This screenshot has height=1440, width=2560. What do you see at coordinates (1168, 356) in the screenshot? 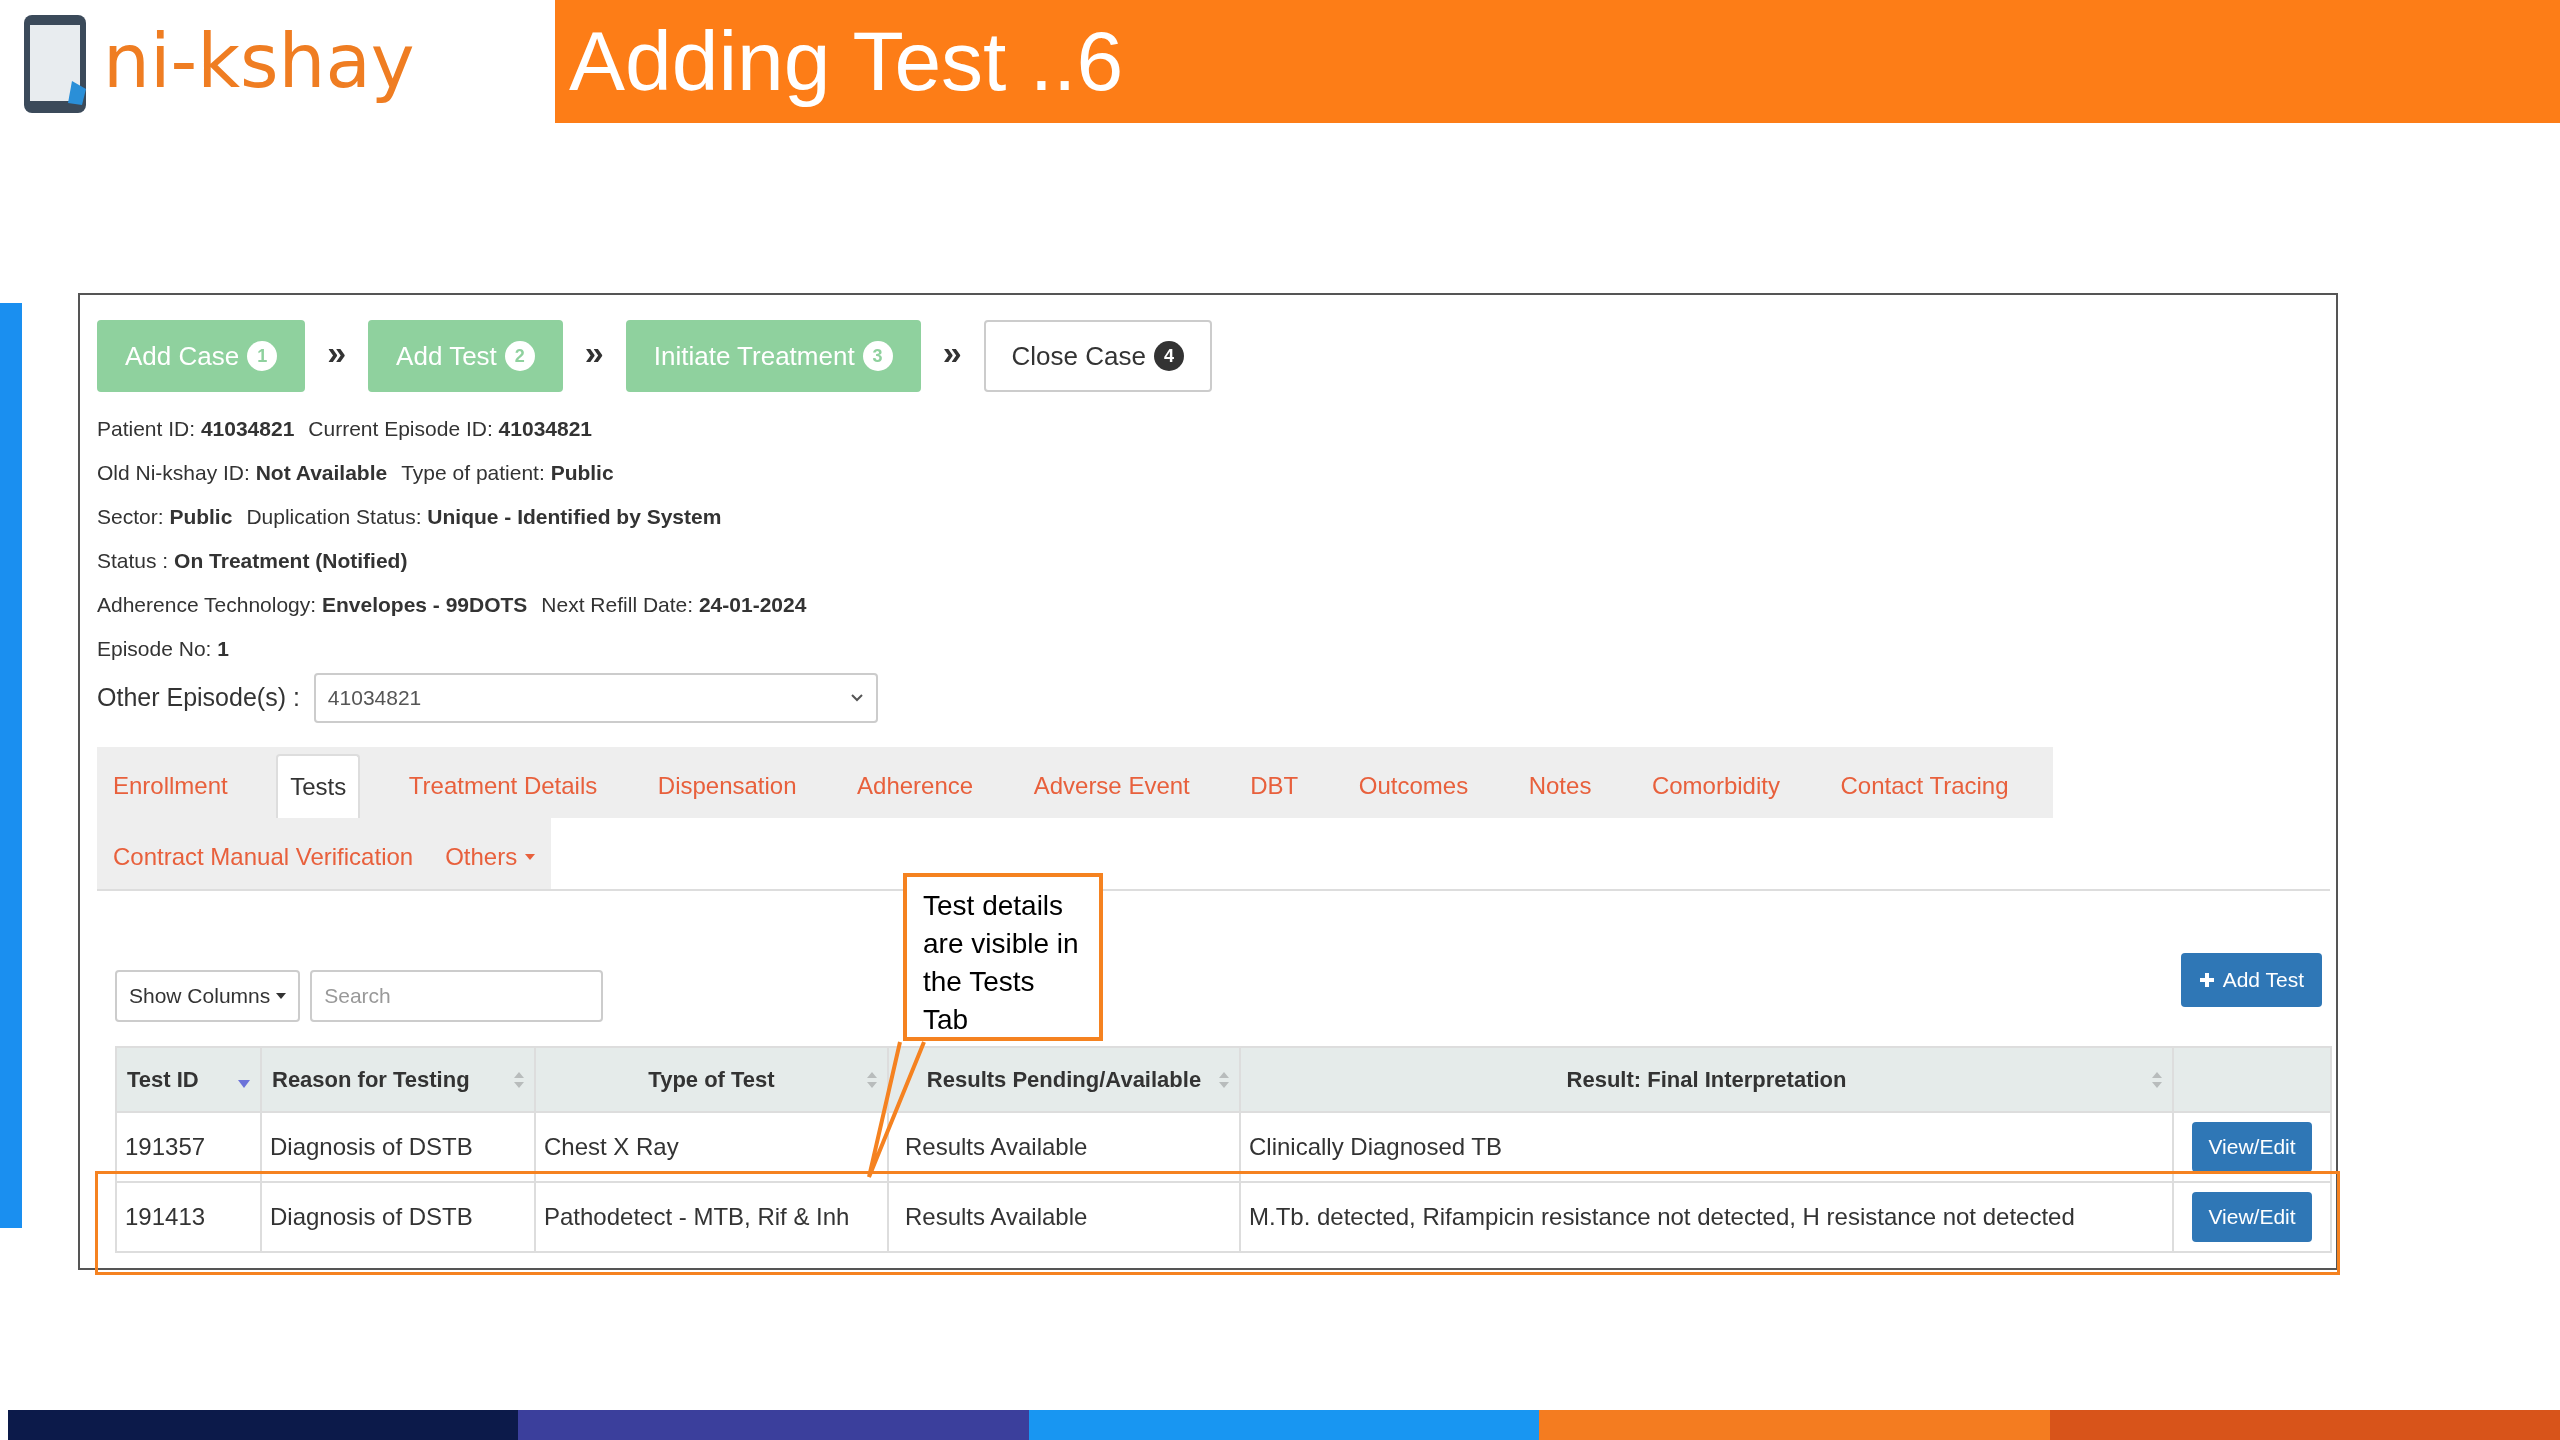
I see `step-number-badge: 4` at bounding box center [1168, 356].